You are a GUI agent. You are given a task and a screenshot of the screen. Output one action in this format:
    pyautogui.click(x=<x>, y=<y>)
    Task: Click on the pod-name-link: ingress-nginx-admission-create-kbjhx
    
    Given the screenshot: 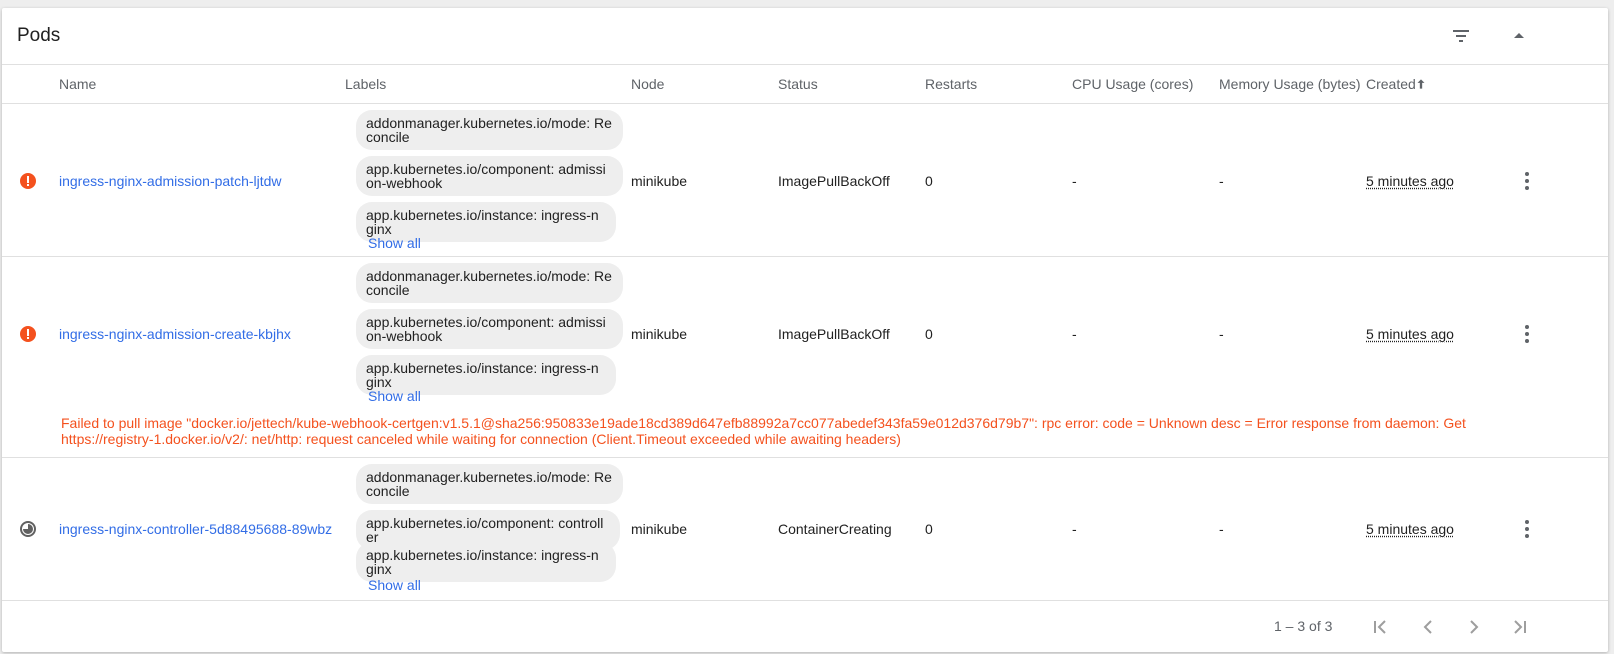 What is the action you would take?
    pyautogui.click(x=175, y=334)
    